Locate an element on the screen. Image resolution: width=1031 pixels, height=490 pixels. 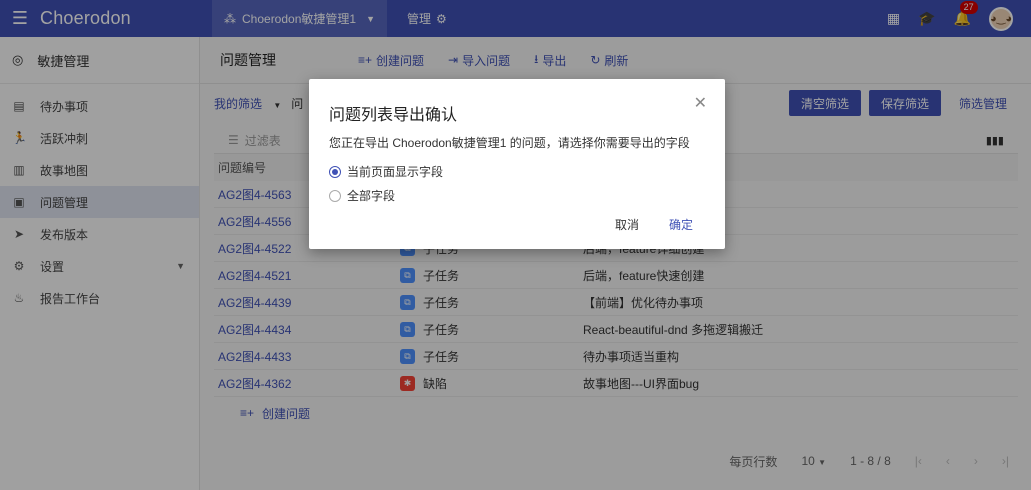
dialog-title: 问题列表导出确认 is located at coordinates (393, 115).